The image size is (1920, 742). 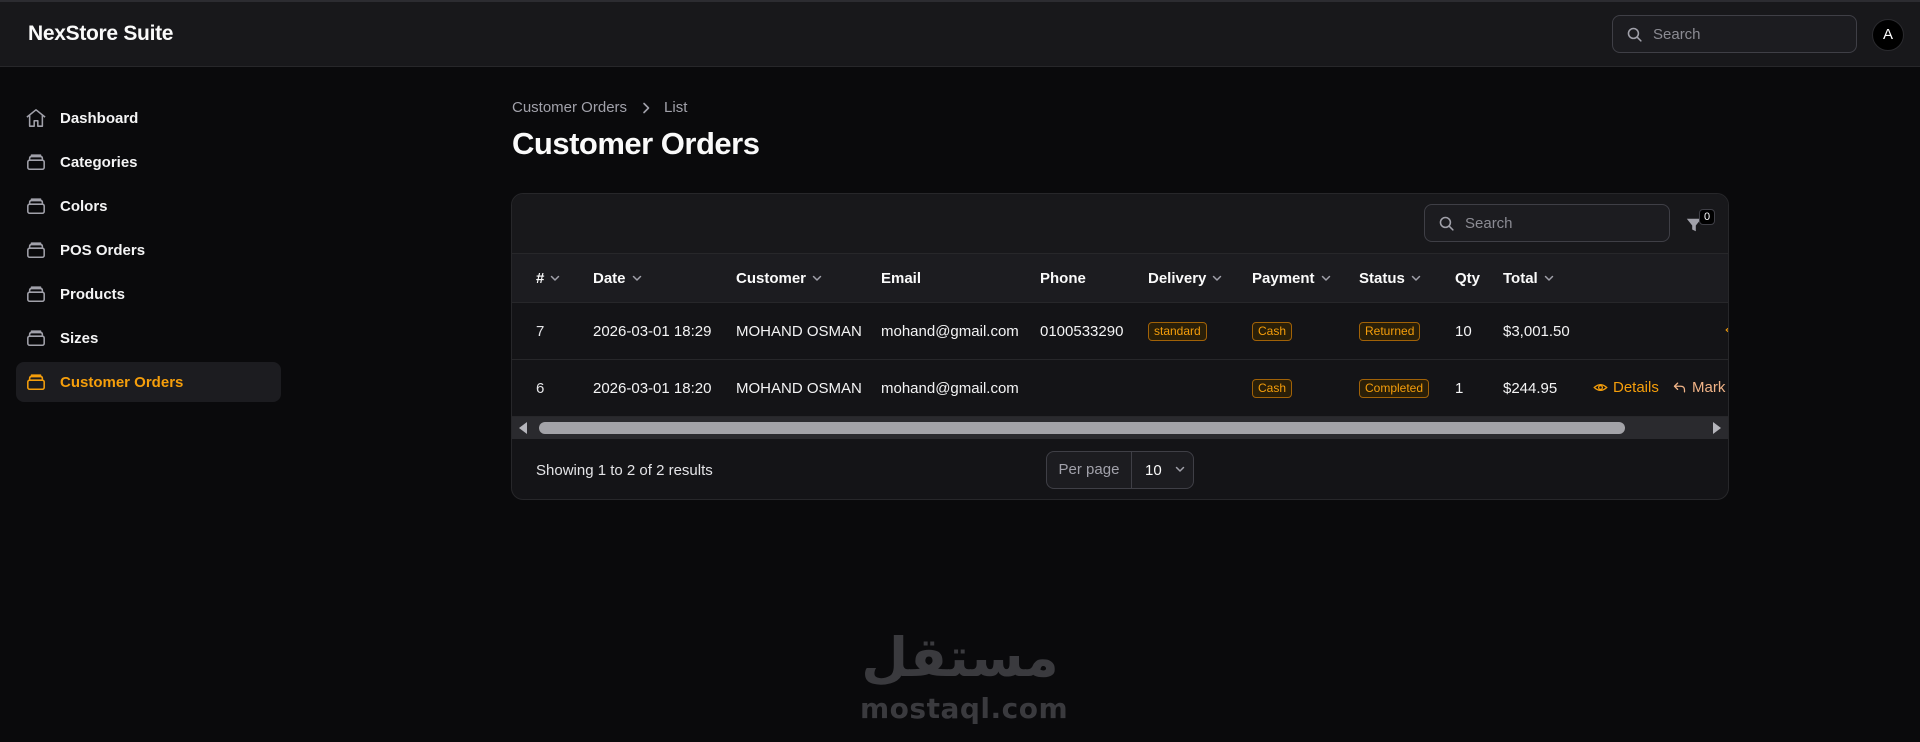 I want to click on column-header-date: Date, so click(x=617, y=278).